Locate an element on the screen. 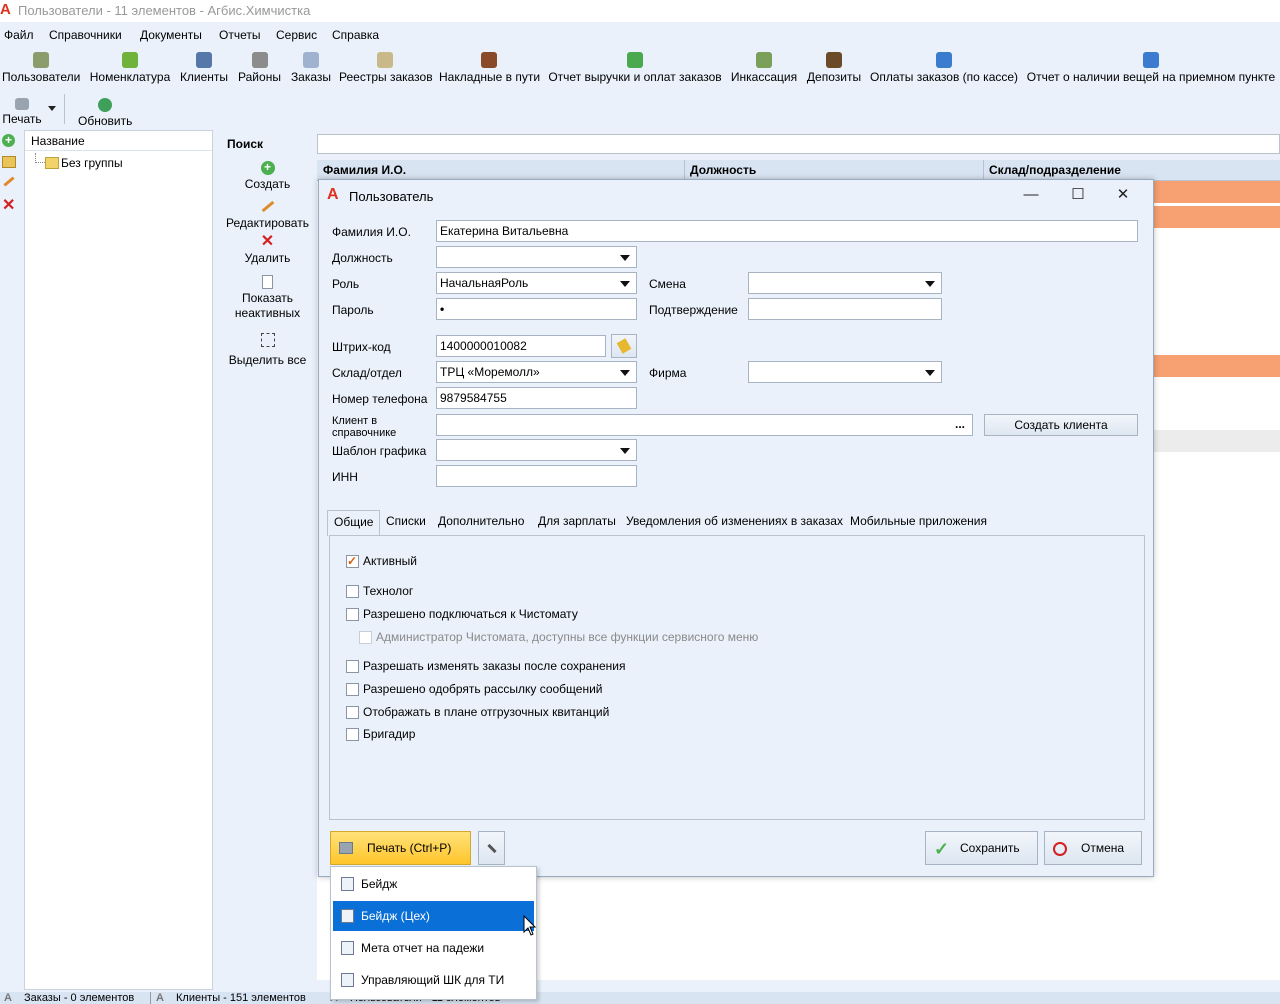  print-settings-button is located at coordinates (491, 848).